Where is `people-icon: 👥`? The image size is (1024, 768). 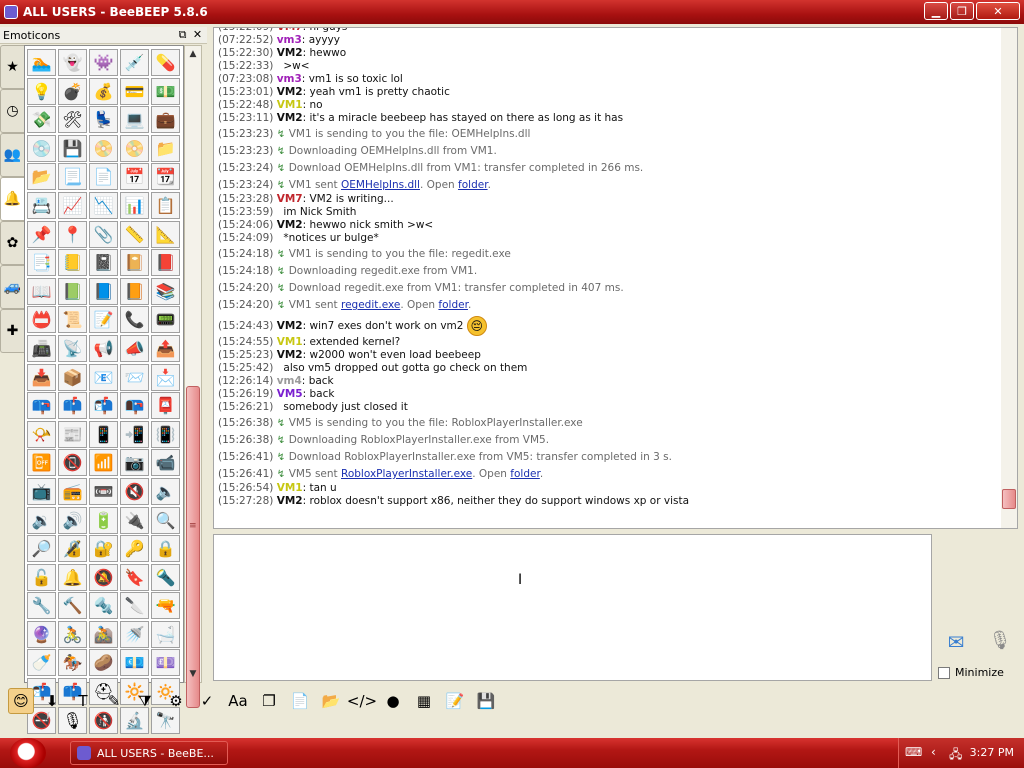
people-icon: 👥 is located at coordinates (12, 155).